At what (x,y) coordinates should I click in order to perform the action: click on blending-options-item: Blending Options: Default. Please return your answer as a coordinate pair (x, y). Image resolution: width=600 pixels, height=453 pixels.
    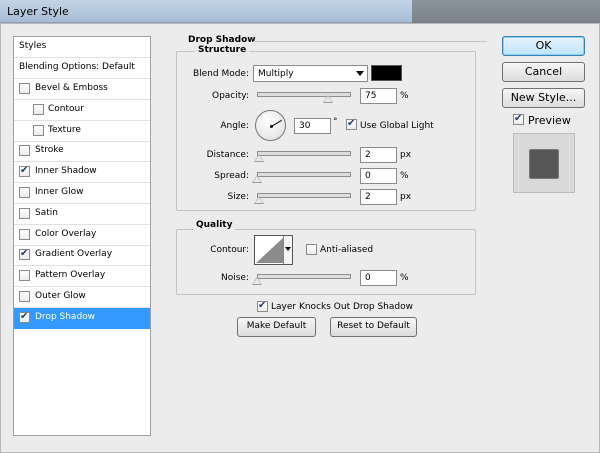
    Looking at the image, I should click on (82, 68).